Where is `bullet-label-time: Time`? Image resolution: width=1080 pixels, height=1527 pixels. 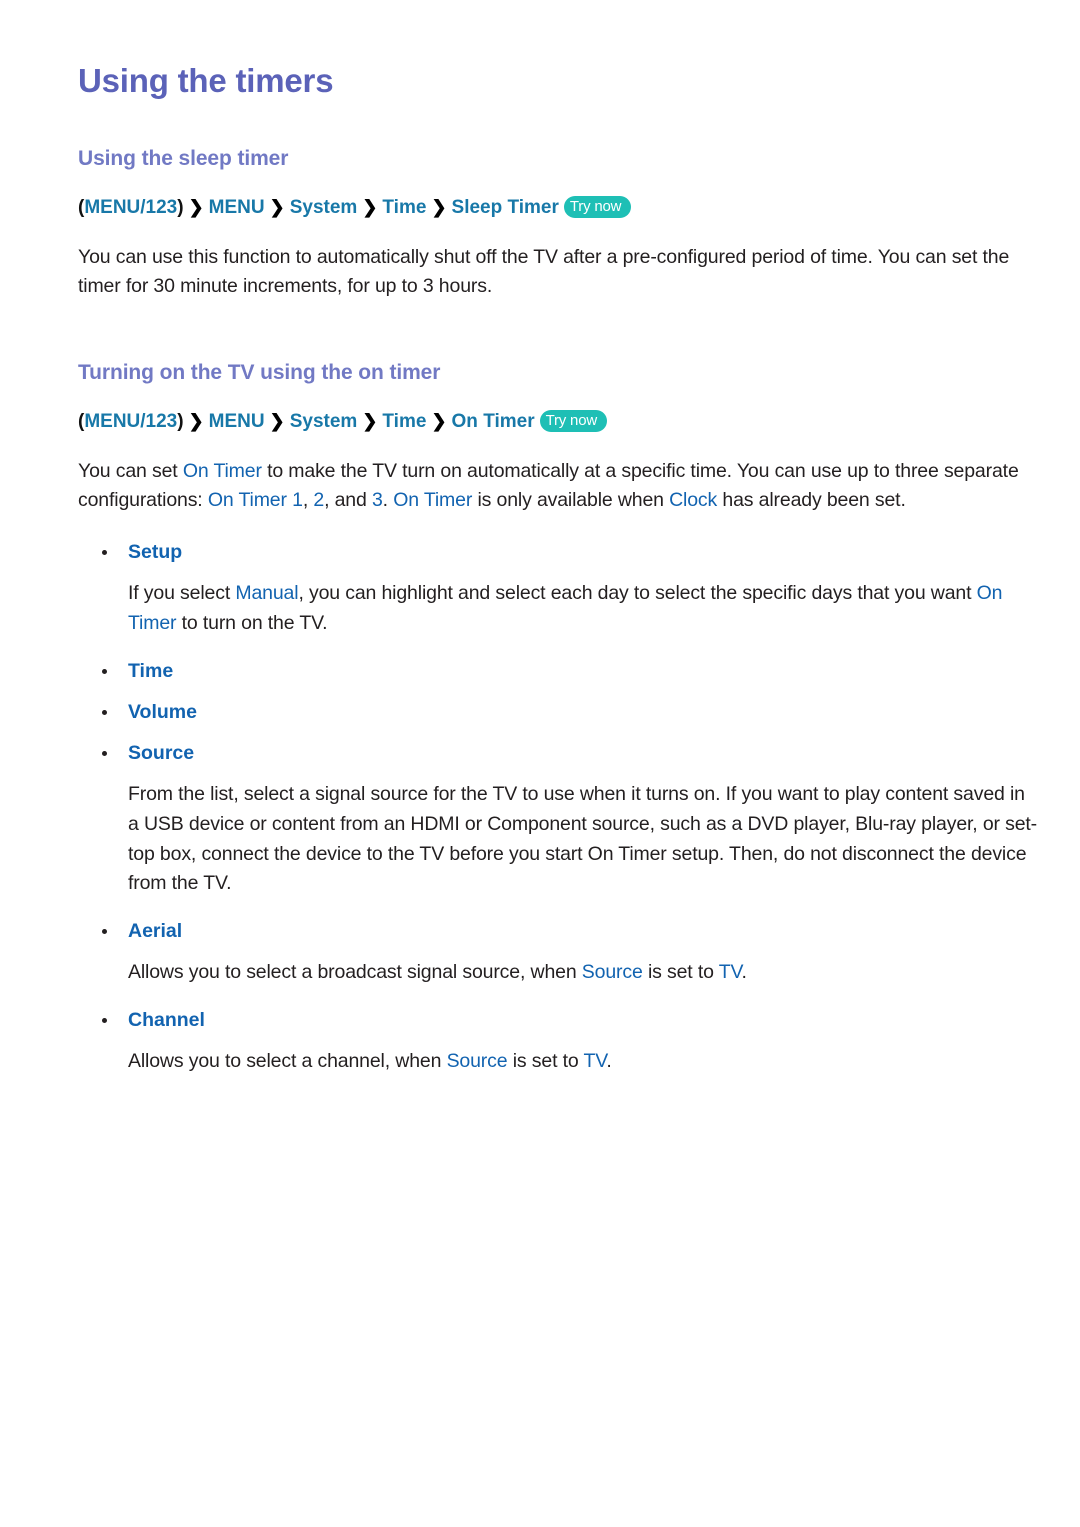 bullet-label-time: Time is located at coordinates (151, 670).